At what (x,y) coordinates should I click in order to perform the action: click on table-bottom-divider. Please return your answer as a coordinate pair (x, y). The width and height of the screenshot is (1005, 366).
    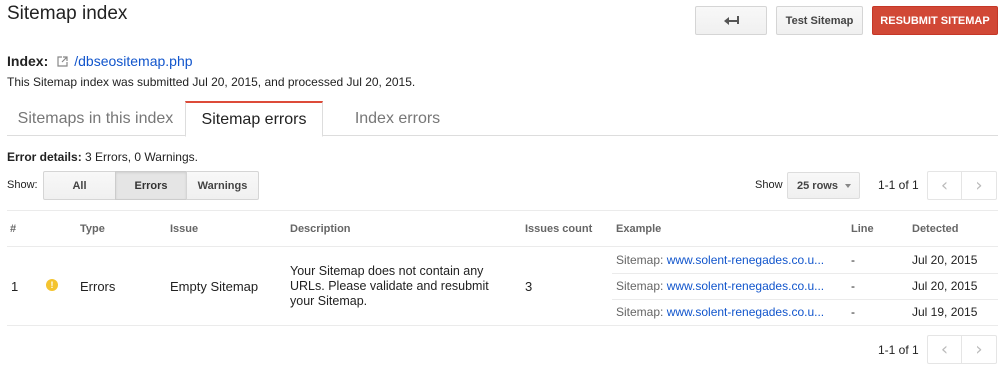
    Looking at the image, I should click on (502, 325).